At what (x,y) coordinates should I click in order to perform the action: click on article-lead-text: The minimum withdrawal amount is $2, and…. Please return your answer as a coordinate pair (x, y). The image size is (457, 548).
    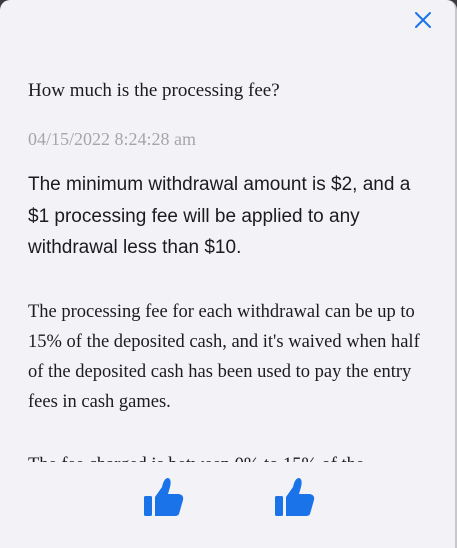
    Looking at the image, I should click on (219, 216).